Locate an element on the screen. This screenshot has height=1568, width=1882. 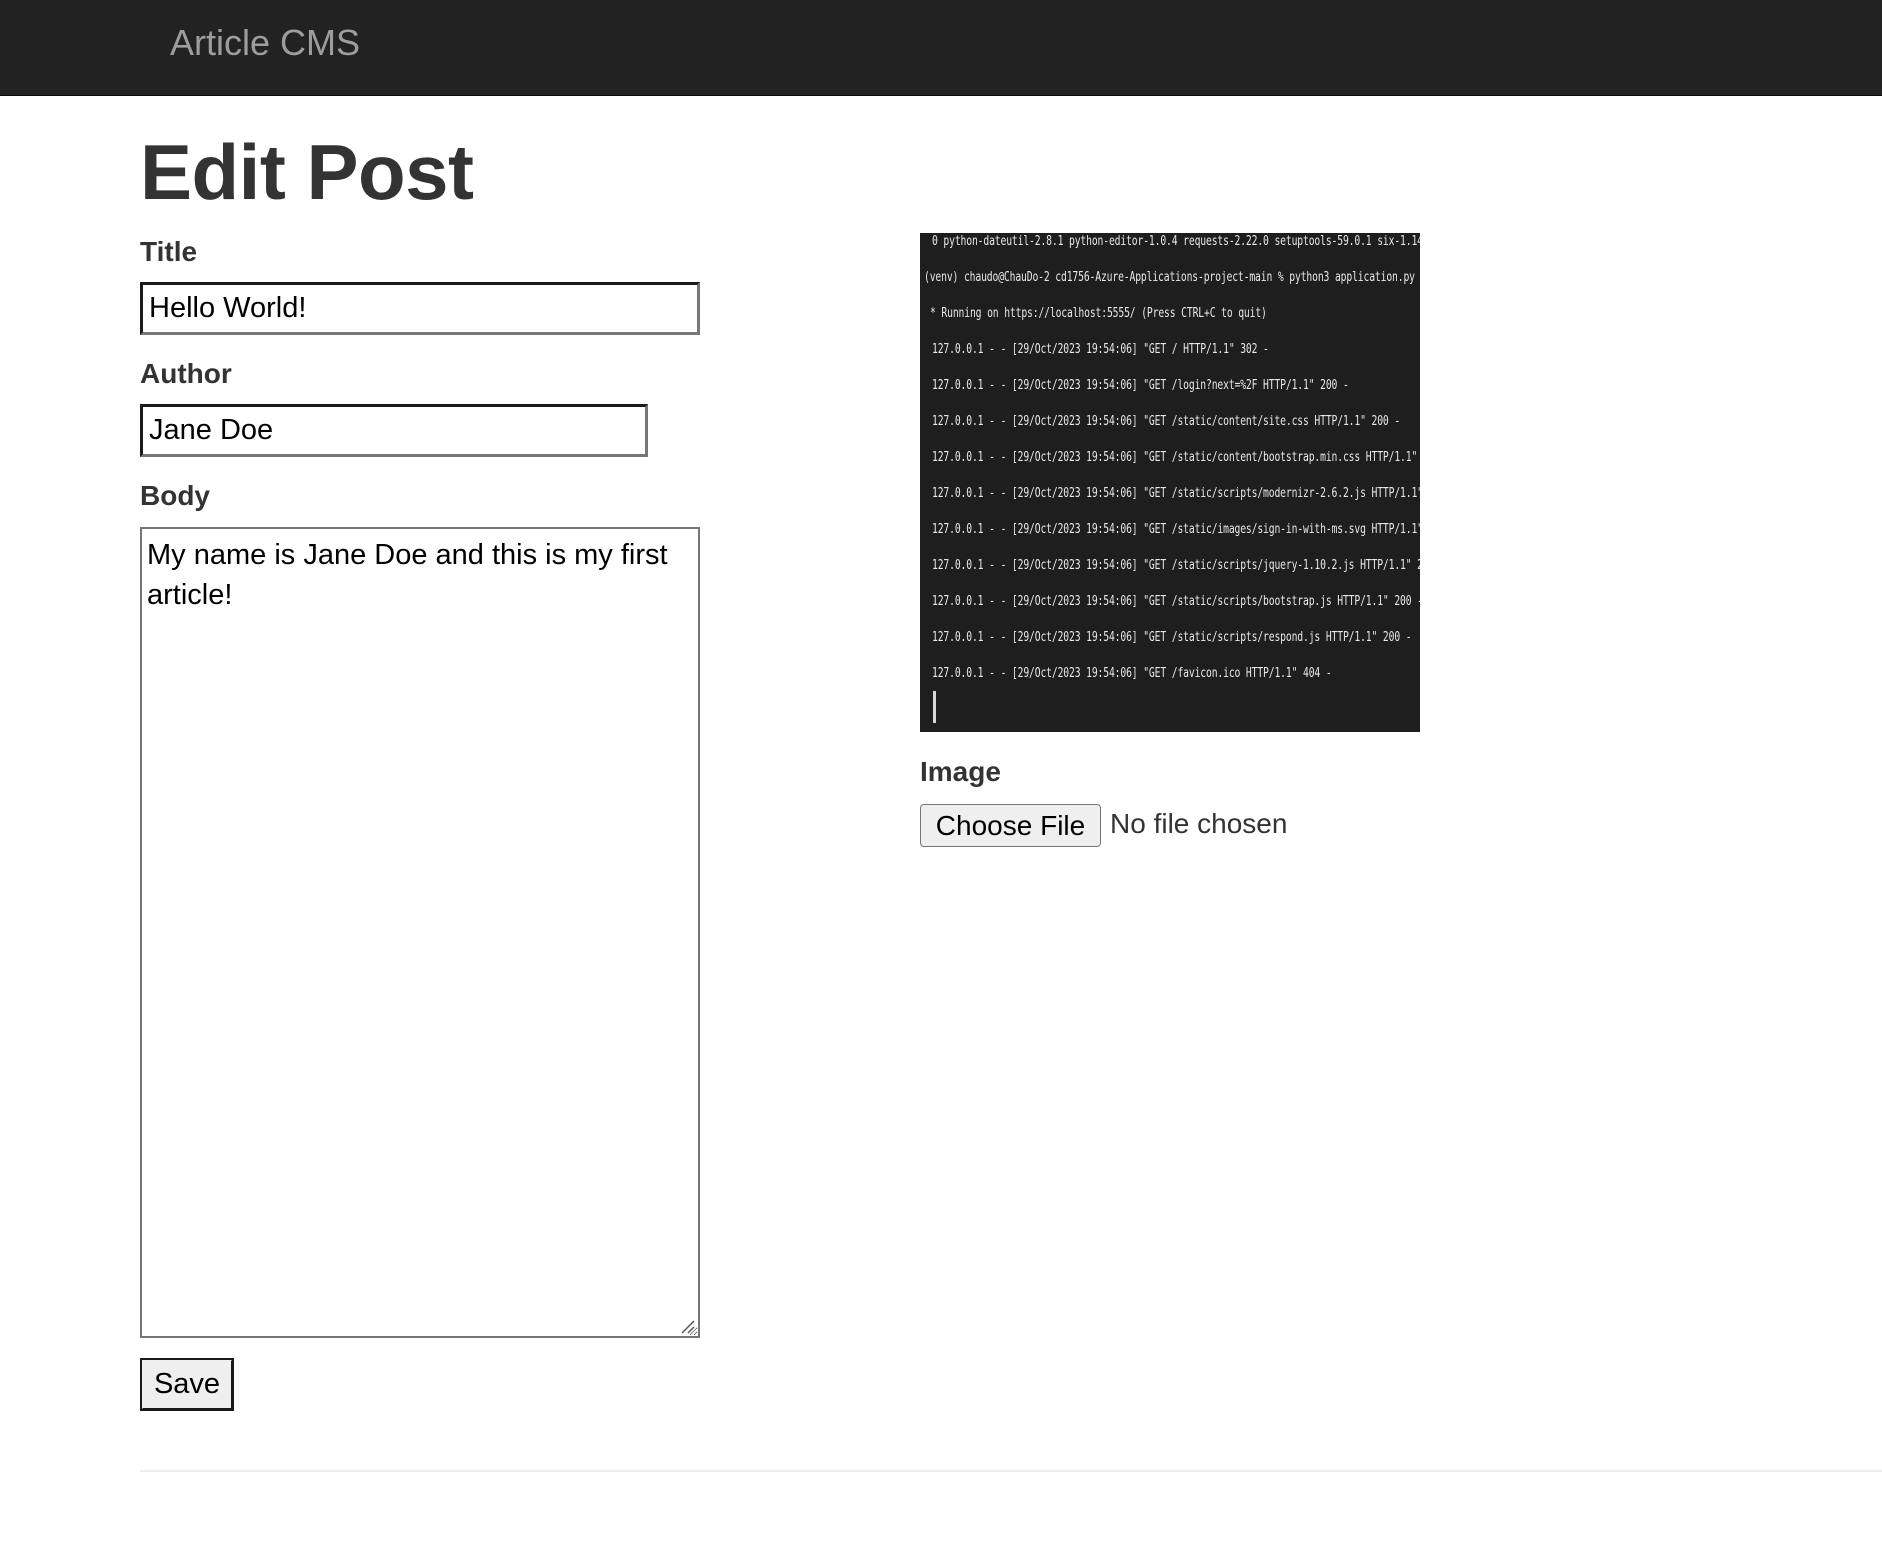
image-label: Image is located at coordinates (960, 771).